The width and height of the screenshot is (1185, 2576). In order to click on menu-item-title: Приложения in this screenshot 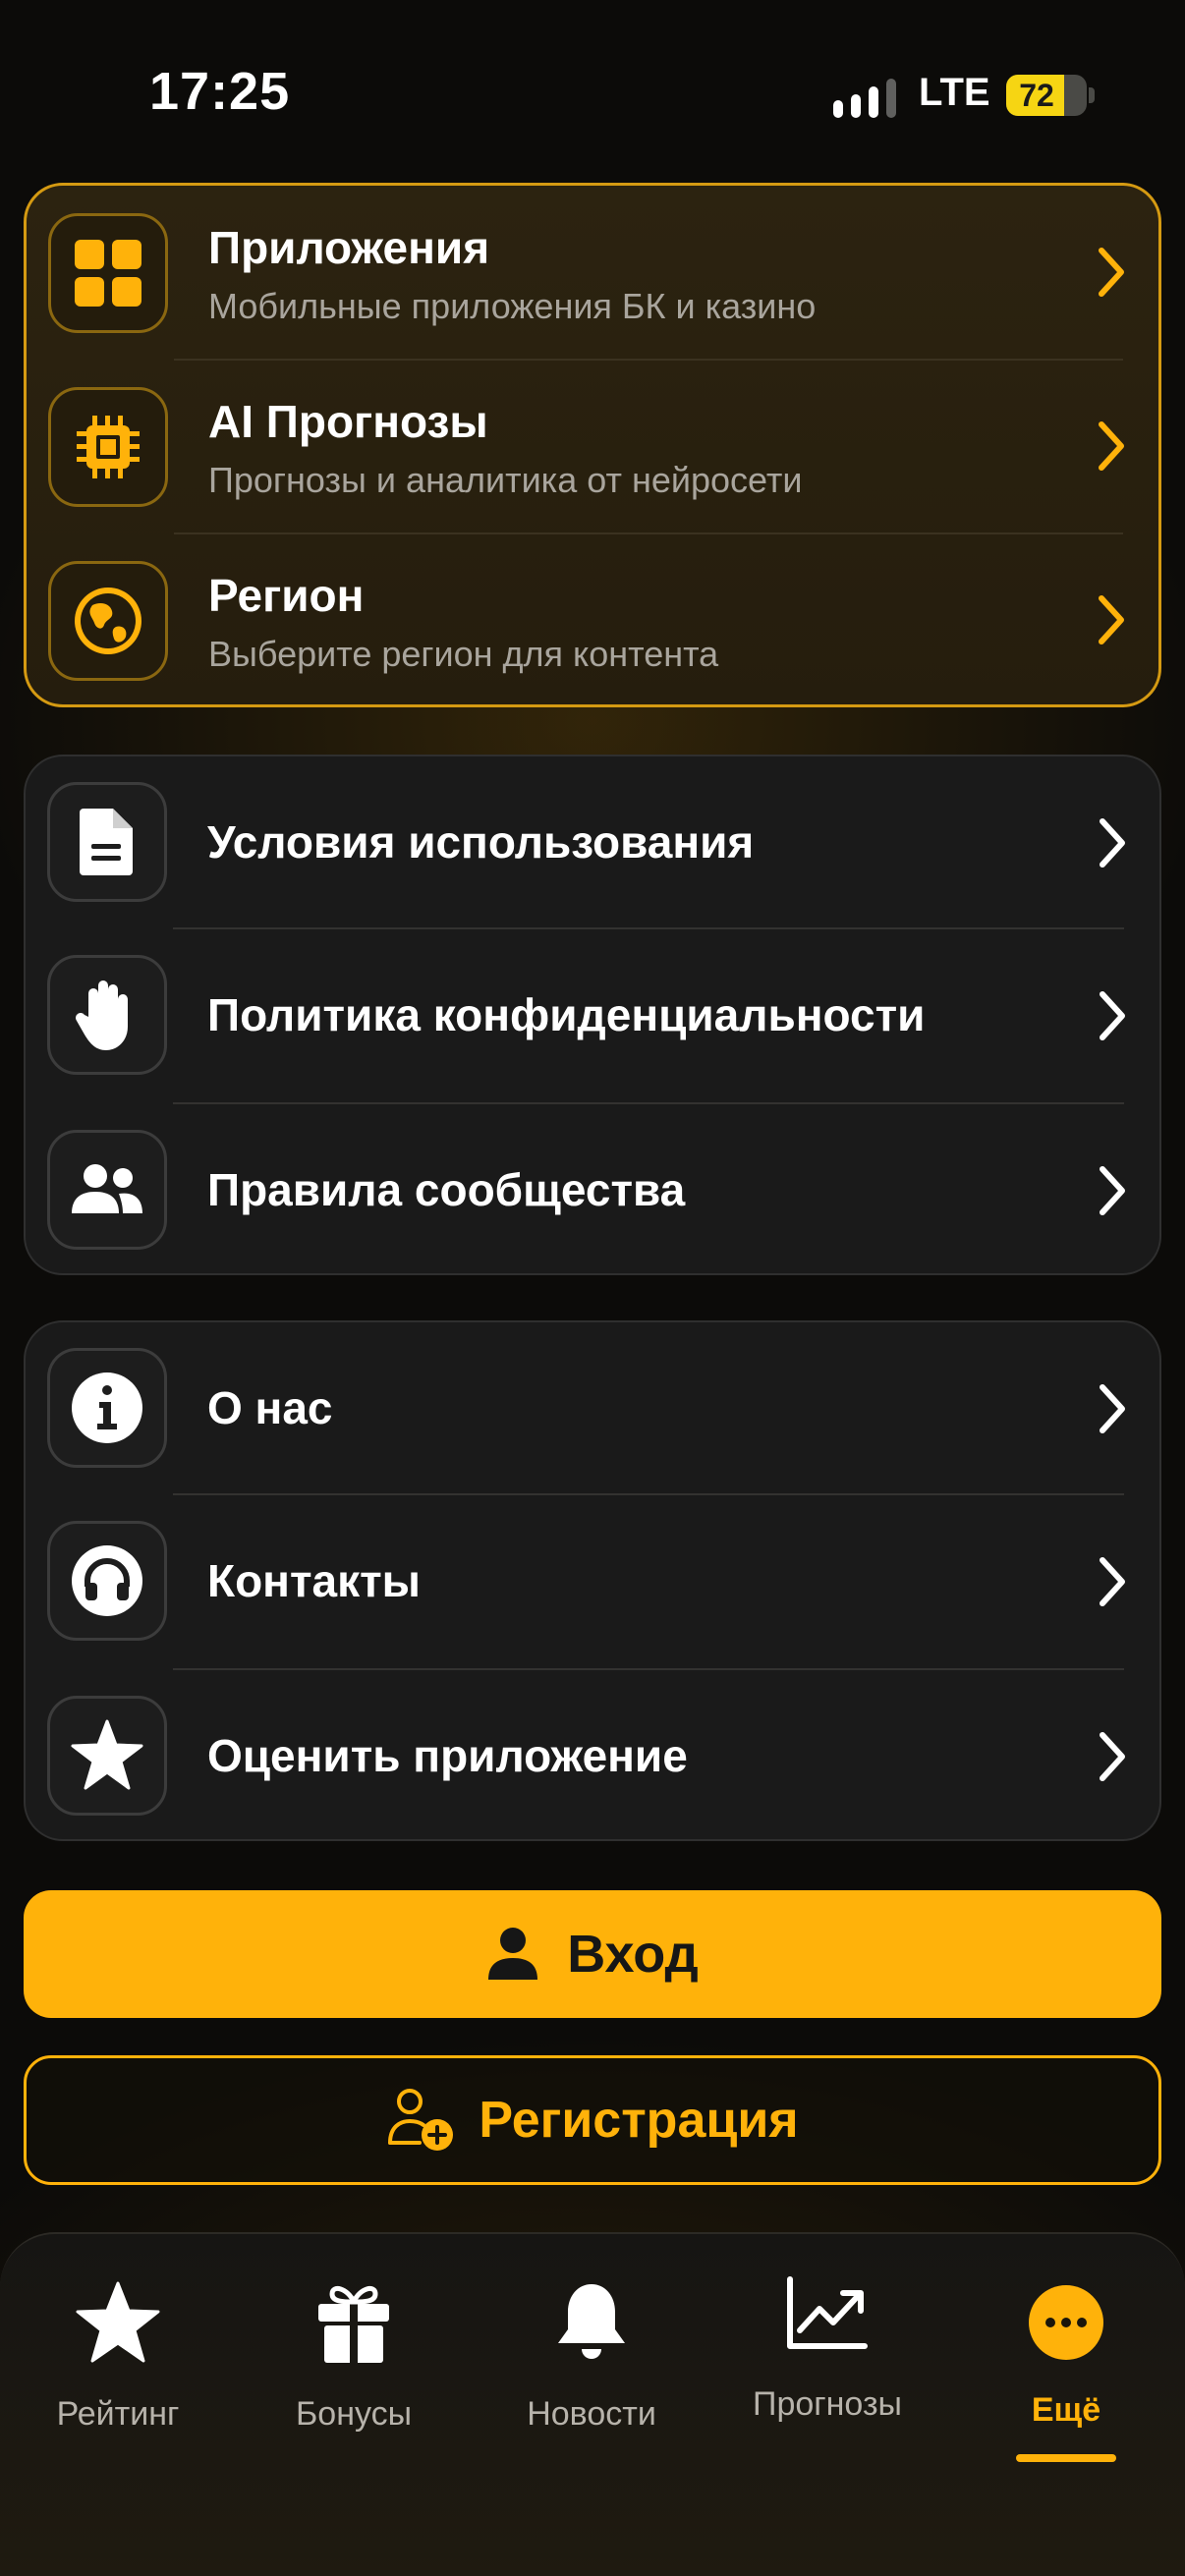, I will do `click(349, 247)`.